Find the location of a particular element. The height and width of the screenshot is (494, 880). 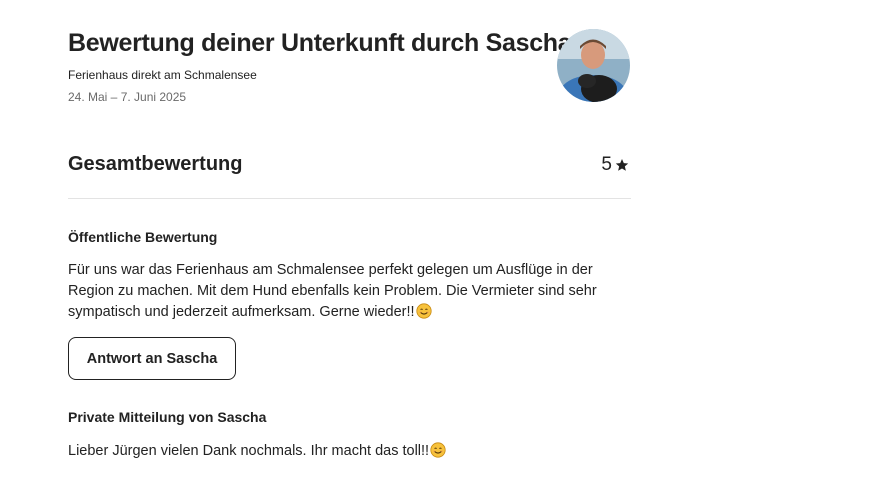

overall-rating-row: Gesamtbewertung 5 is located at coordinates (349, 166).